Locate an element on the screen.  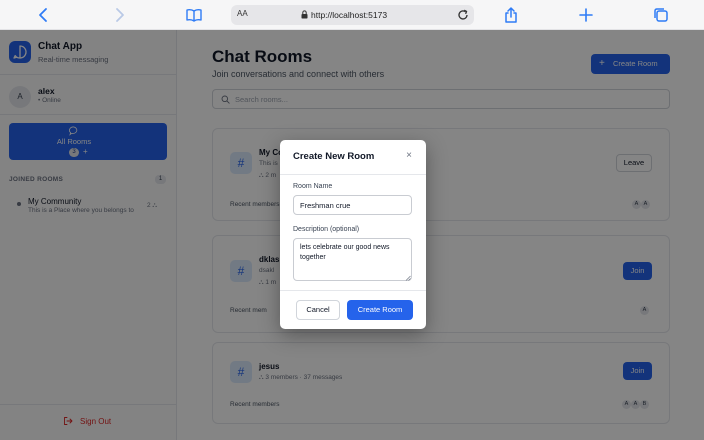
description-label: Description (optional) is located at coordinates (326, 229).